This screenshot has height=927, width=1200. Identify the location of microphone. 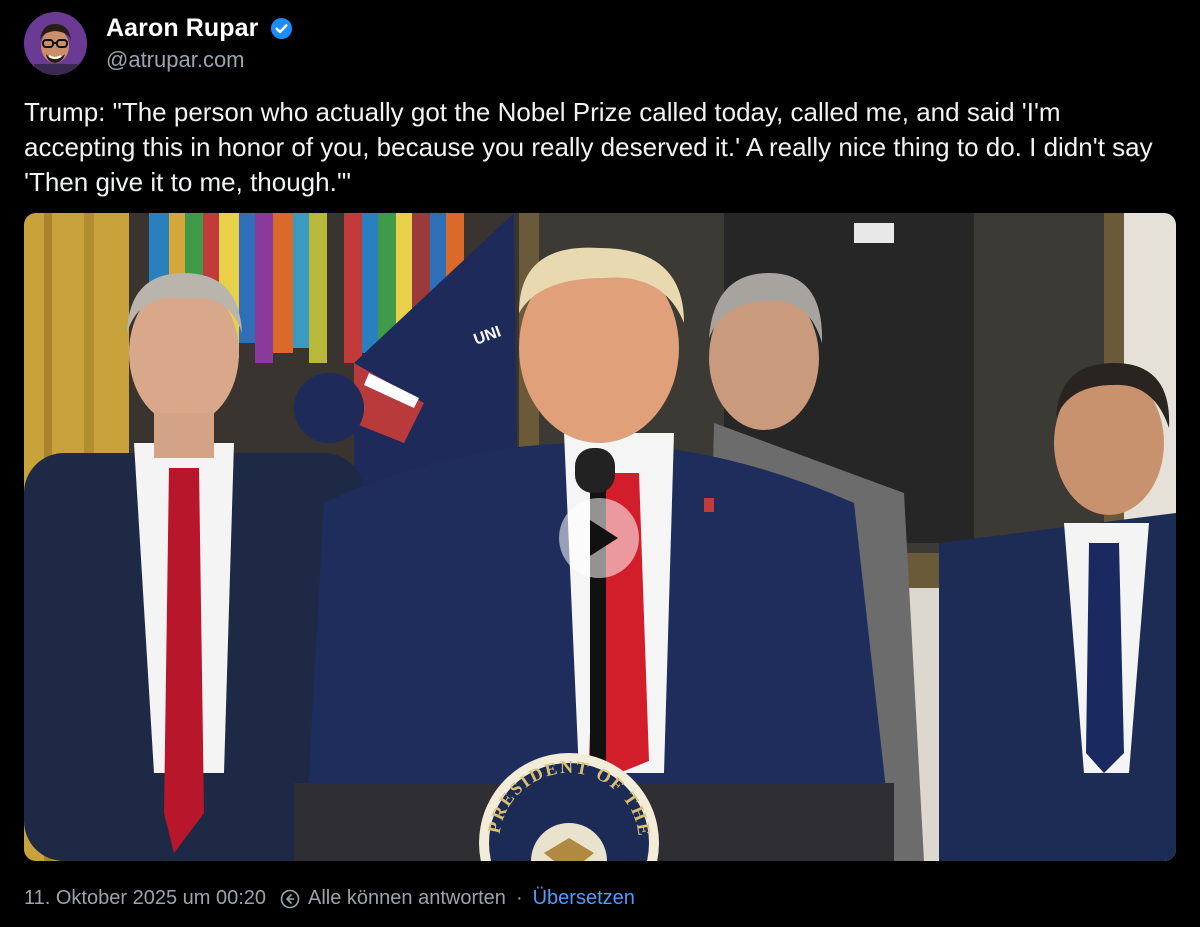
(595, 470).